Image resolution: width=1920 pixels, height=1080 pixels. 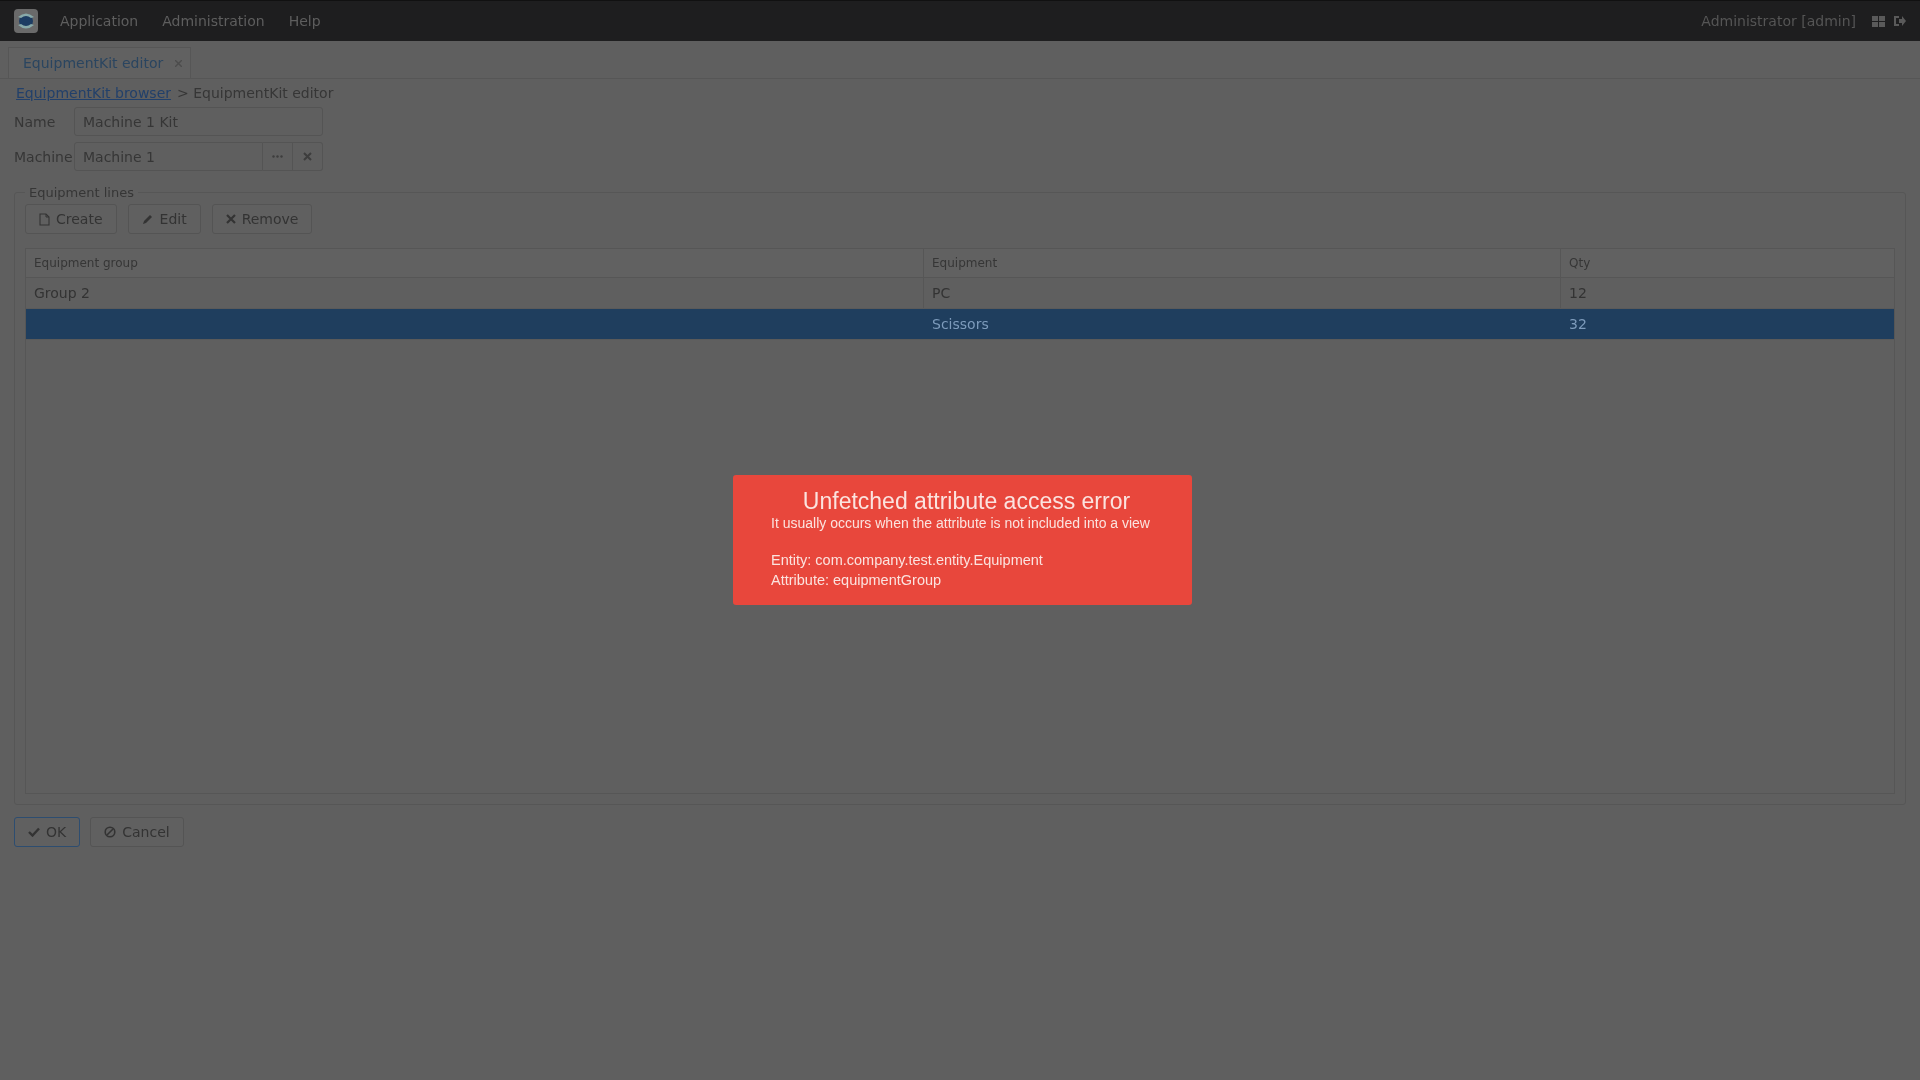 What do you see at coordinates (94, 93) in the screenshot?
I see `breadcrumb-link: EquipmentKit browser` at bounding box center [94, 93].